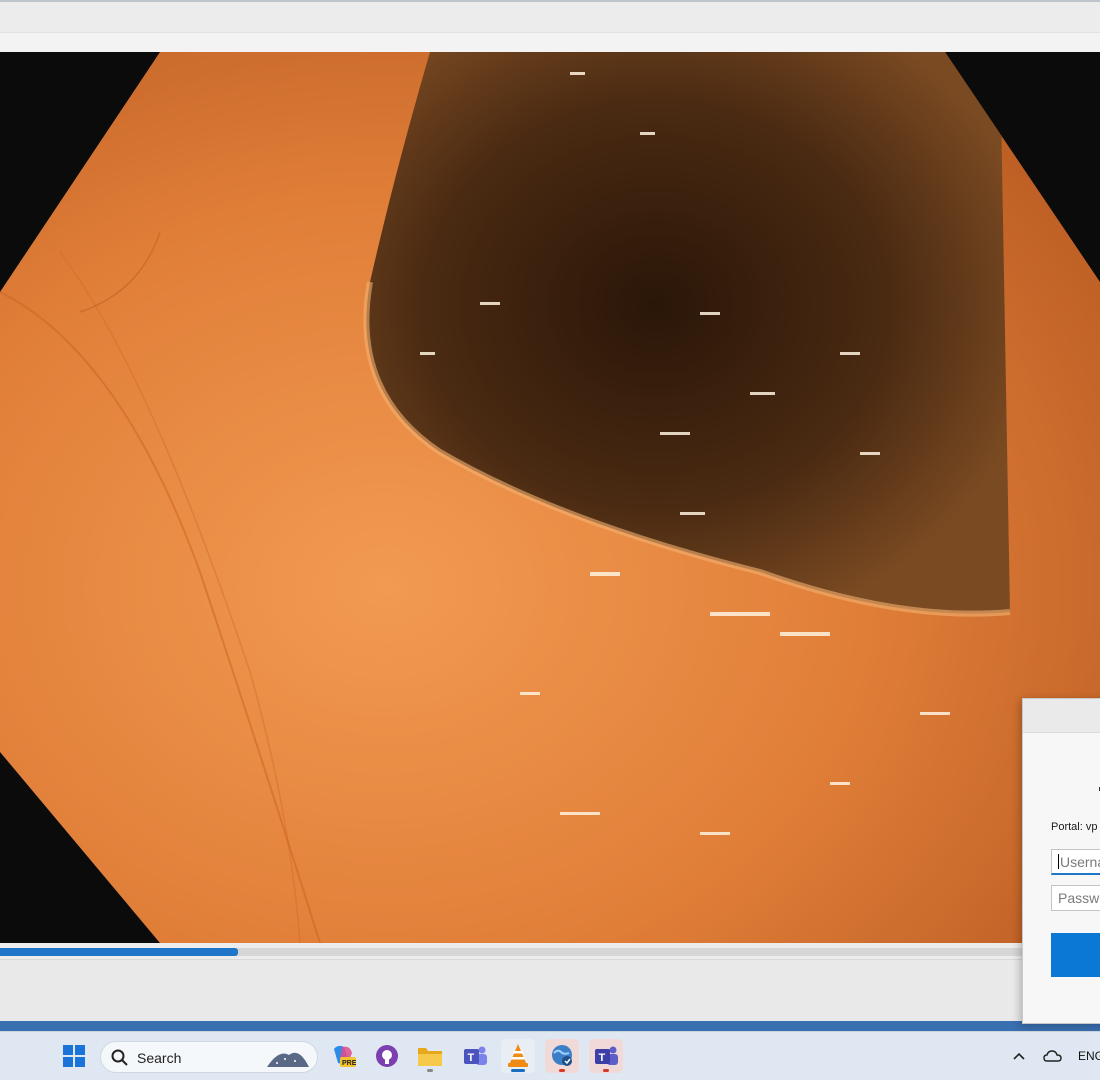  I want to click on windows-start-icon, so click(74, 1056).